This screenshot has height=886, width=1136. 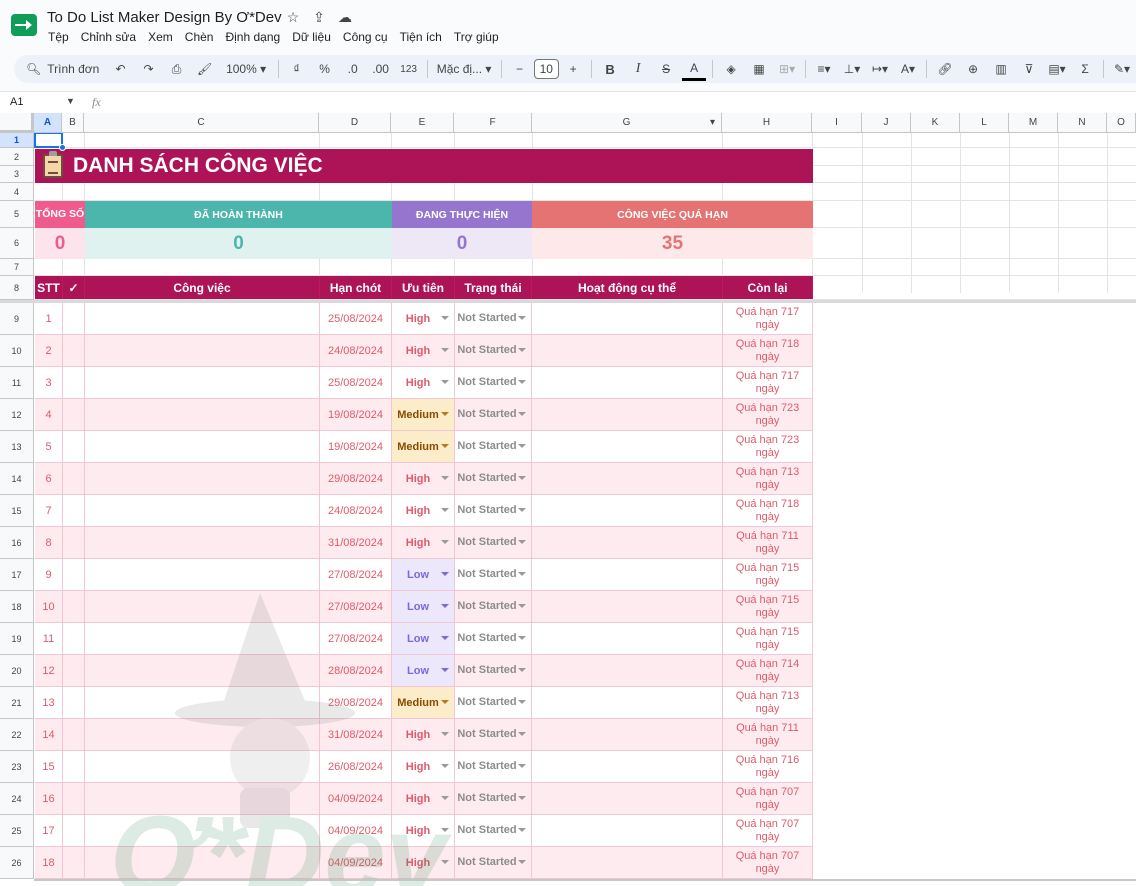 I want to click on task-deadline-cell: 27/08/2024, so click(x=356, y=639).